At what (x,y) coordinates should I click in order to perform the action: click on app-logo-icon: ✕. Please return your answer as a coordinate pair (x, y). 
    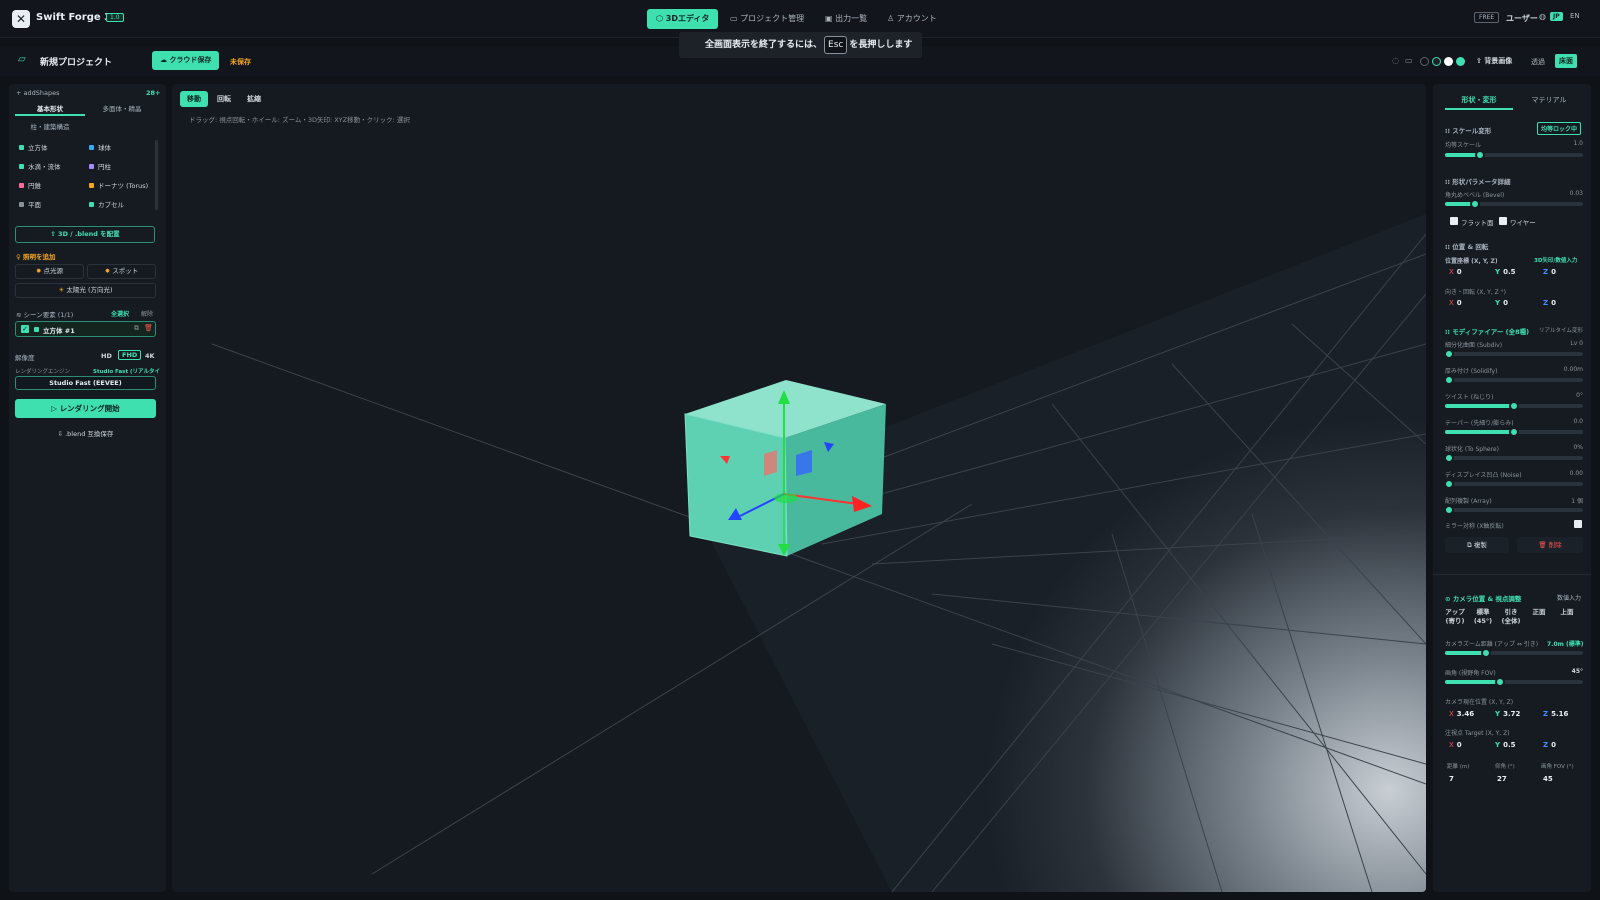
    Looking at the image, I should click on (21, 19).